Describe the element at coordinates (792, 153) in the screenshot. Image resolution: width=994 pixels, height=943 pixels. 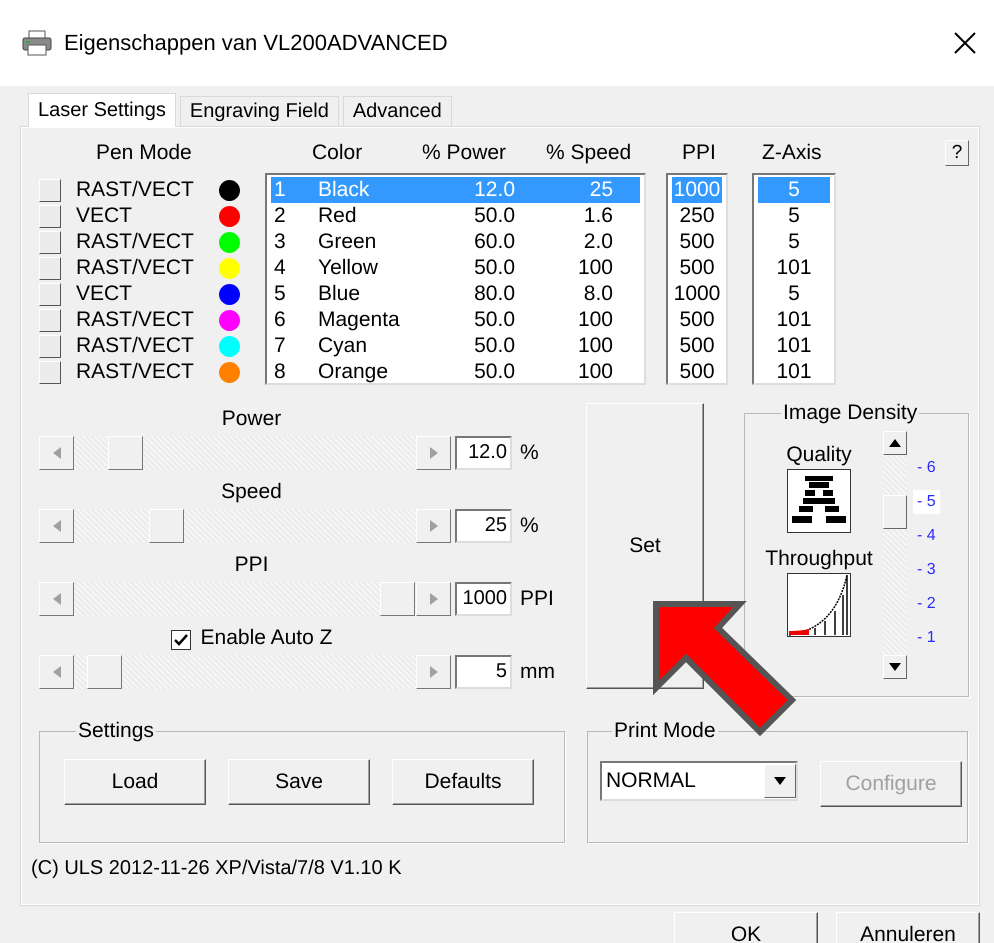
I see `column-header: Z-Axis` at that location.